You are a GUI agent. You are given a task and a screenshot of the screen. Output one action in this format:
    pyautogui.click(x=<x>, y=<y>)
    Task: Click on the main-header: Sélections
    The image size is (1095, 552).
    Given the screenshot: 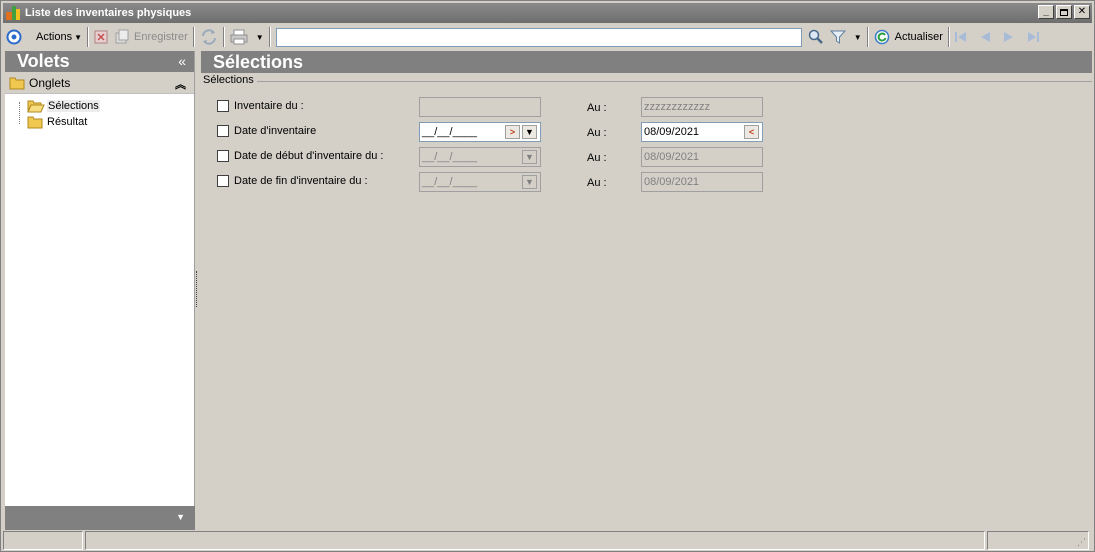 What is the action you would take?
    pyautogui.click(x=646, y=62)
    